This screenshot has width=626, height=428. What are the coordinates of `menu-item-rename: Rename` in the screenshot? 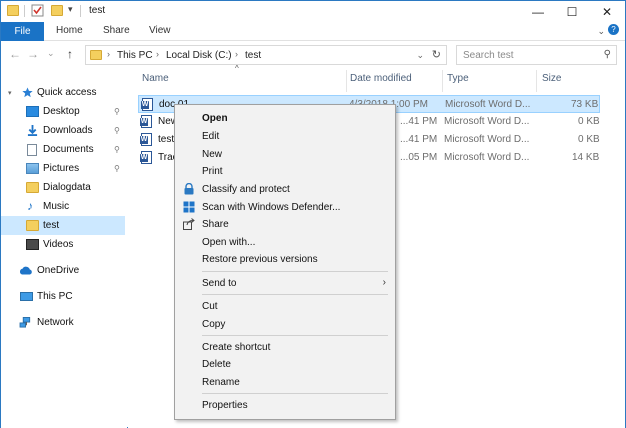 It's located at (285, 382).